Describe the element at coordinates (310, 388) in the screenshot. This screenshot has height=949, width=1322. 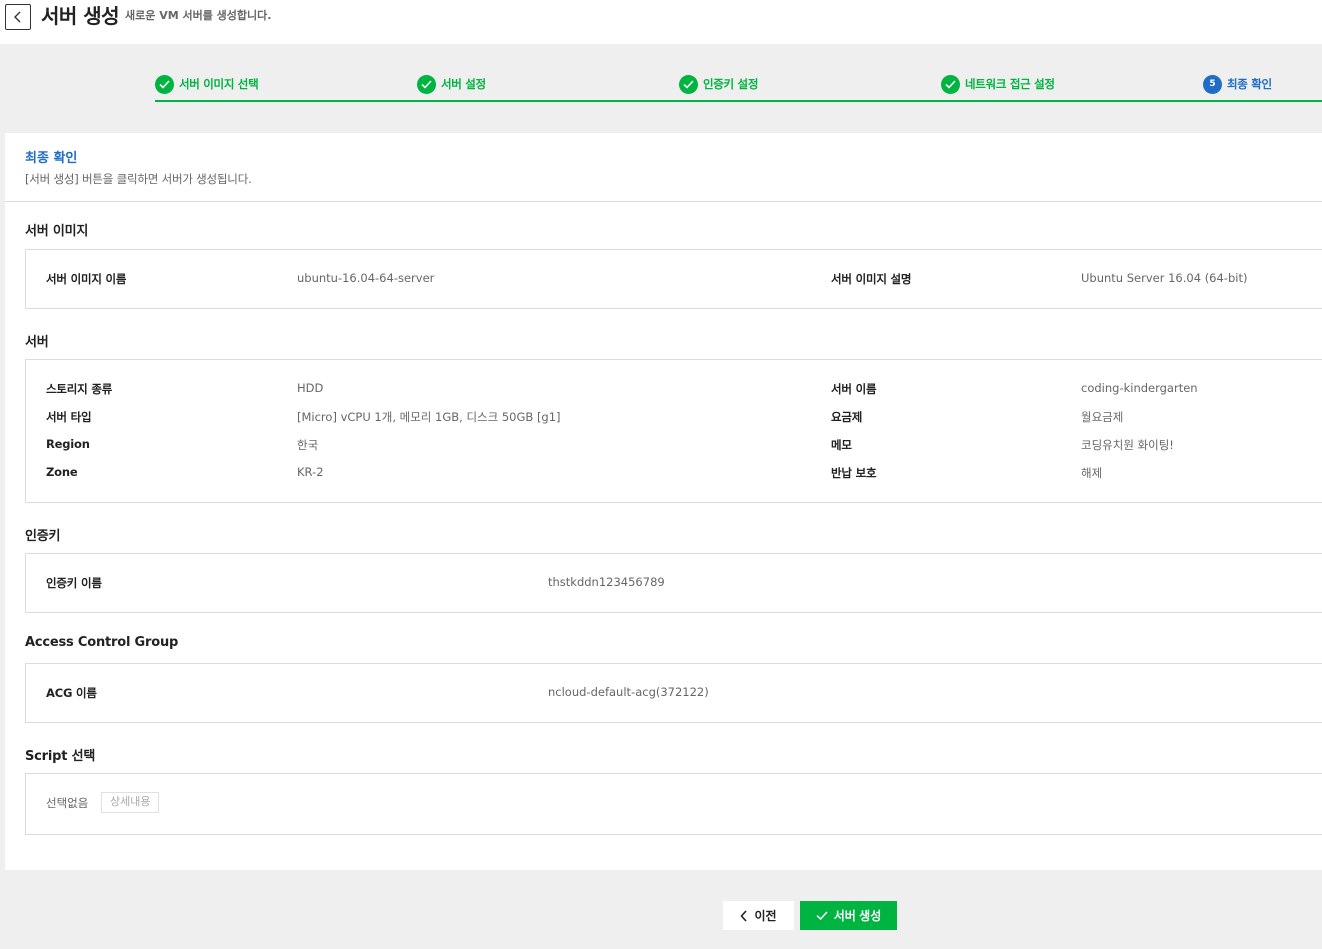
I see `storage-type-value: HDD` at that location.